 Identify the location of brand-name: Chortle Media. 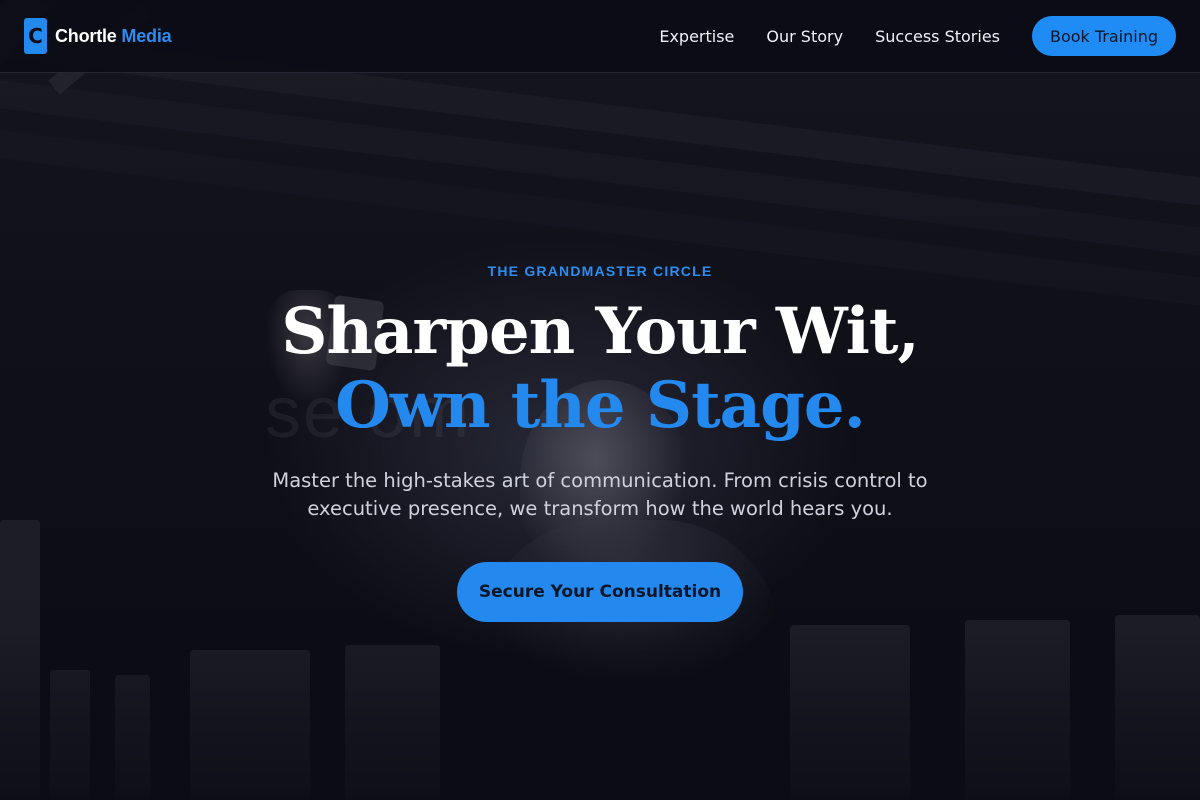
(113, 36).